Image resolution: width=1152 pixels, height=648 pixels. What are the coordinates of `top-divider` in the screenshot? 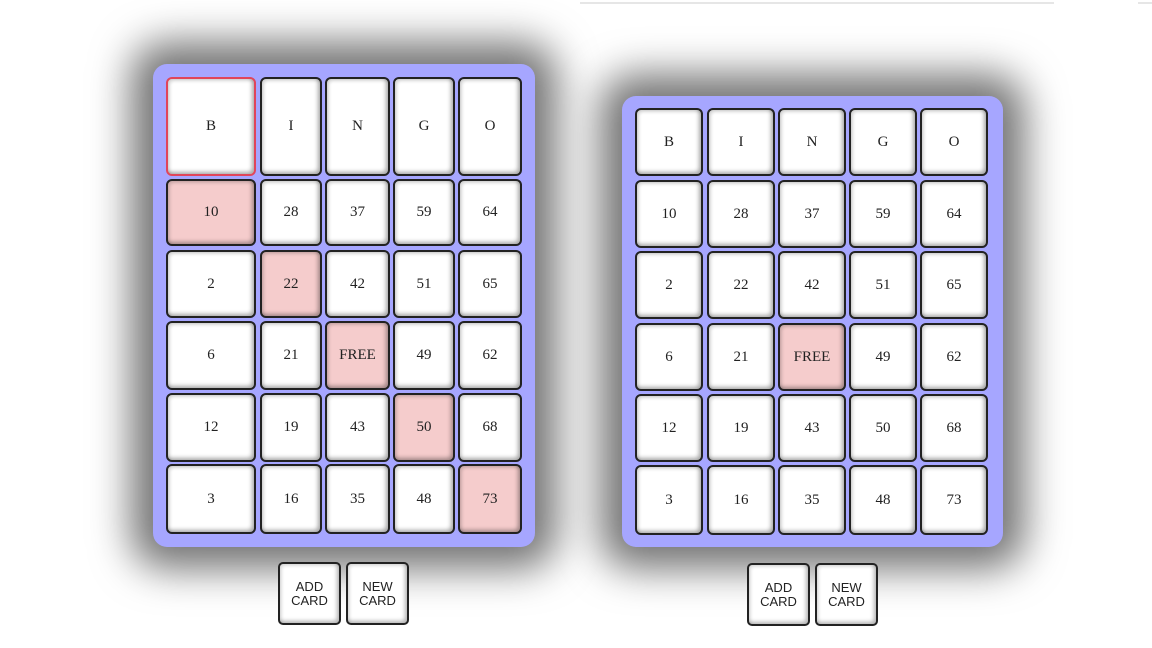 It's located at (817, 3).